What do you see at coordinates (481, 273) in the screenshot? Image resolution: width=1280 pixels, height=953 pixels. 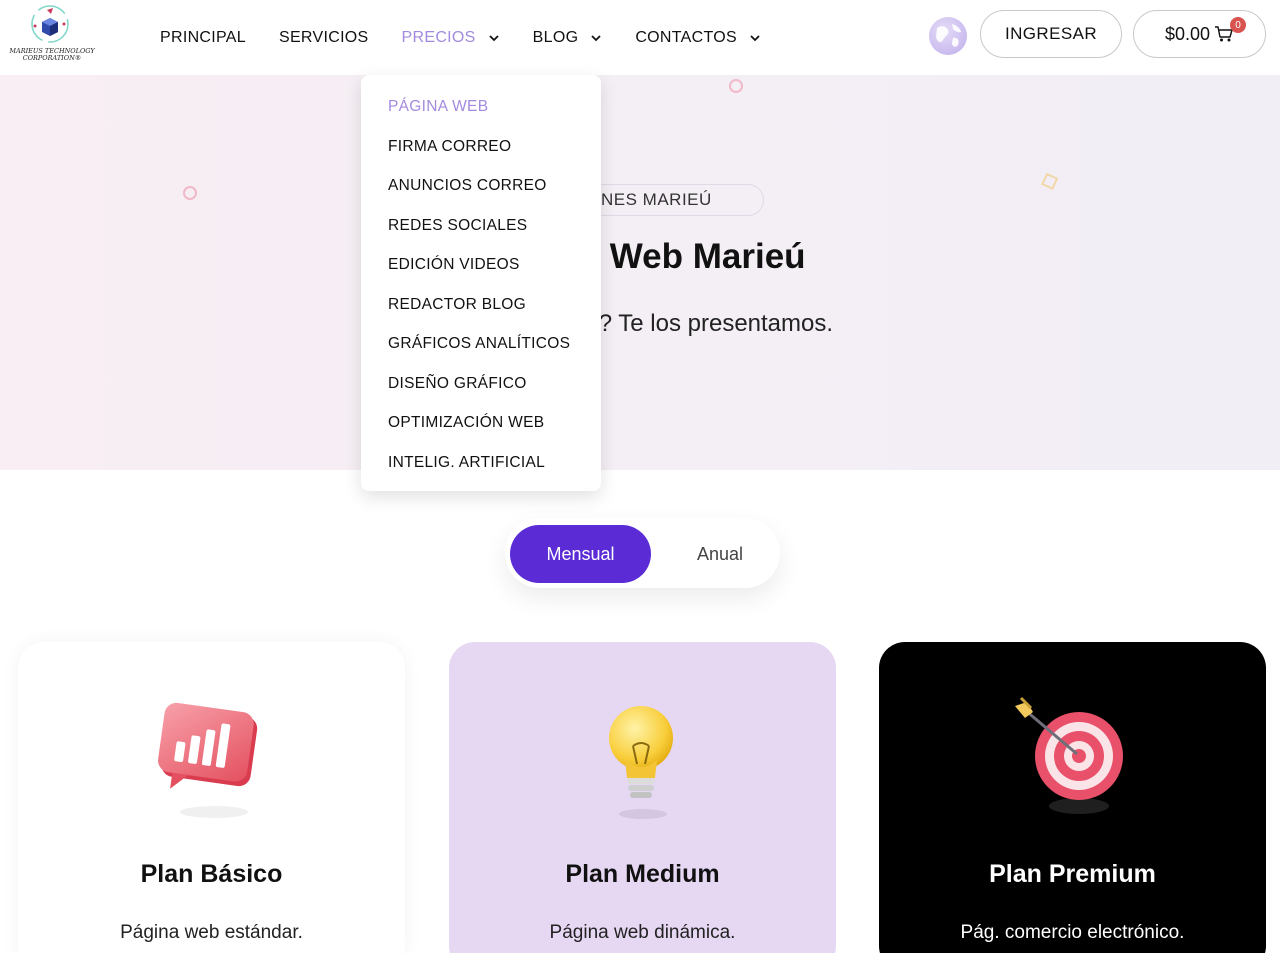 I see `dropdown-item-edicion-videos: EDICIÓN VIDEOS` at bounding box center [481, 273].